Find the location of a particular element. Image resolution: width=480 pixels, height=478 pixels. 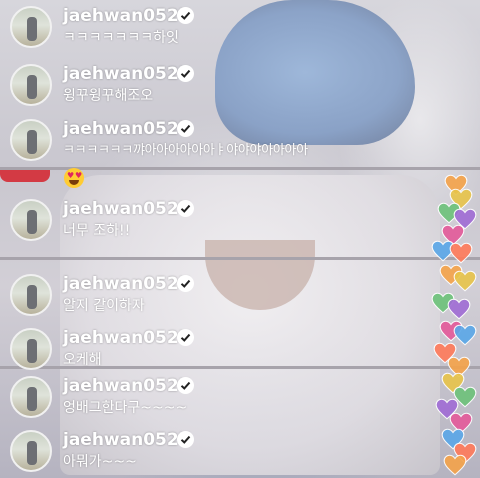

comment-text: 윙꾸윙꾸해조오 is located at coordinates (108, 96).